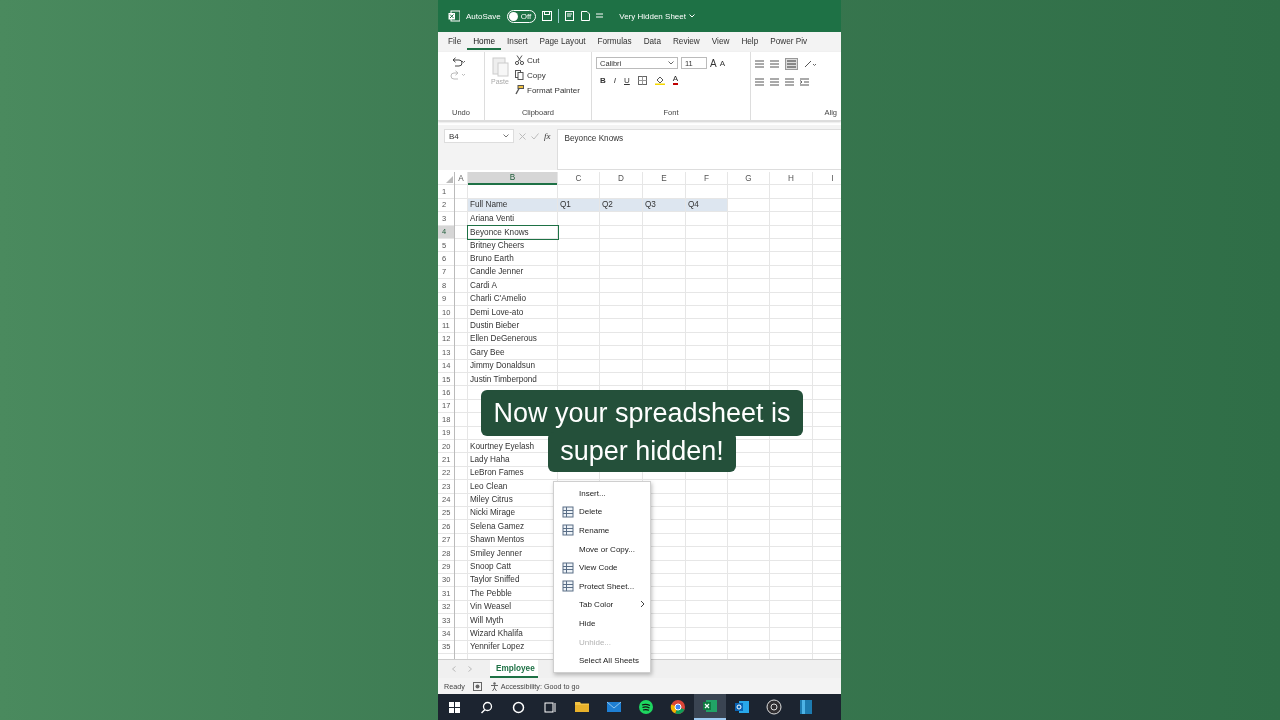  What do you see at coordinates (750, 42) in the screenshot?
I see `ribbon-tab: Help` at bounding box center [750, 42].